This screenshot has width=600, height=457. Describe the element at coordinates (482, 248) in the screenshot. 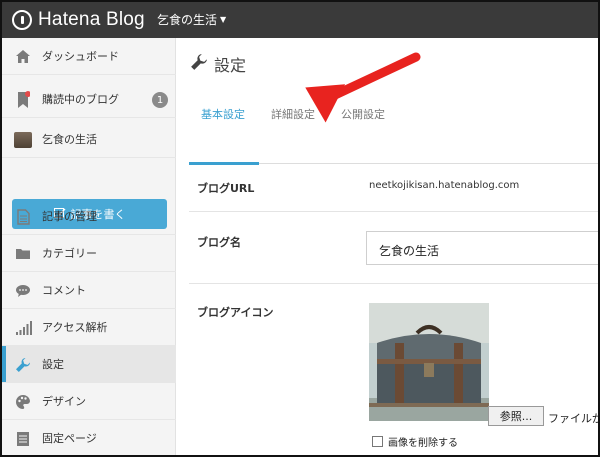

I see `blog-name-input: 乞食の生活` at that location.